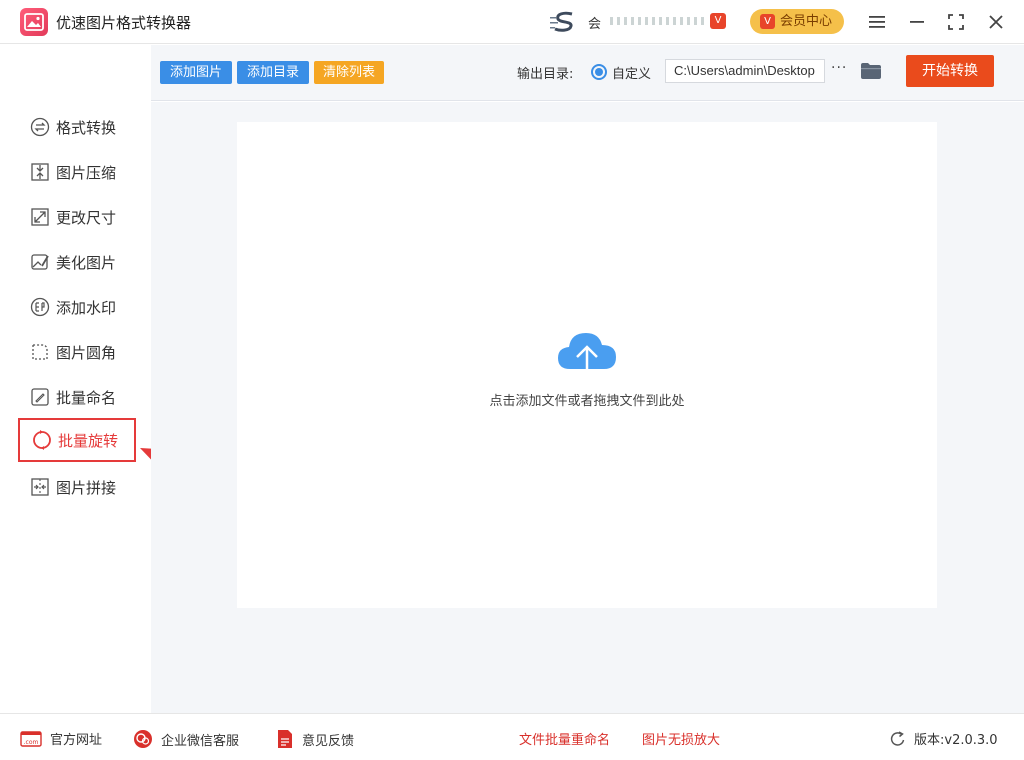 The height and width of the screenshot is (760, 1024). Describe the element at coordinates (767, 21) in the screenshot. I see `vip-icon: V` at that location.